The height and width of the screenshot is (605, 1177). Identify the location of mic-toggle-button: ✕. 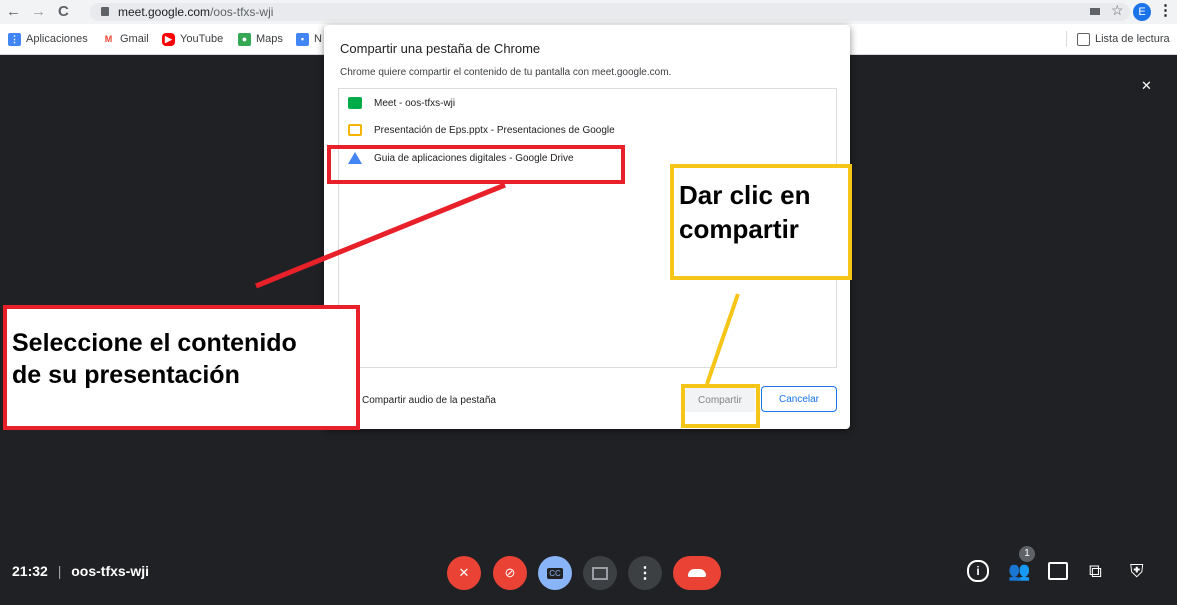
(464, 573).